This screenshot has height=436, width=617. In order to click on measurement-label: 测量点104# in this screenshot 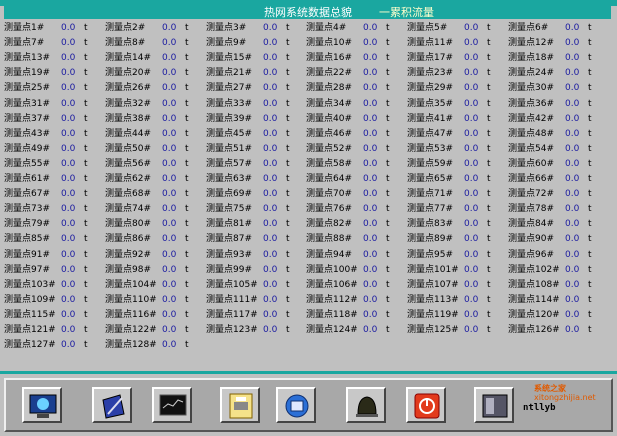, I will do `click(131, 285)`.